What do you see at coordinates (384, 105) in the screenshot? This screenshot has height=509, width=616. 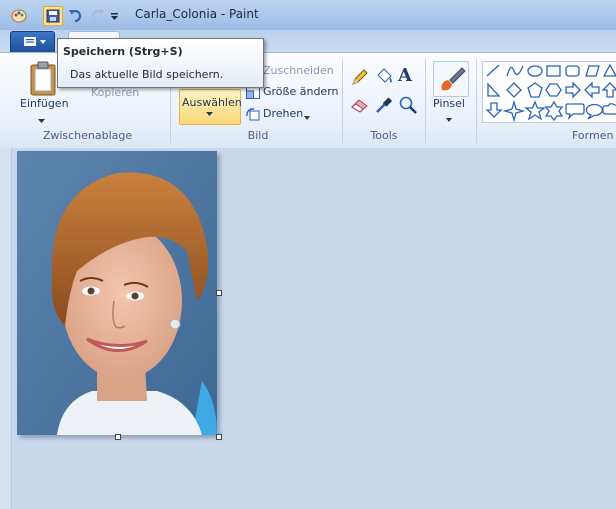 I see `color-picker-icon` at bounding box center [384, 105].